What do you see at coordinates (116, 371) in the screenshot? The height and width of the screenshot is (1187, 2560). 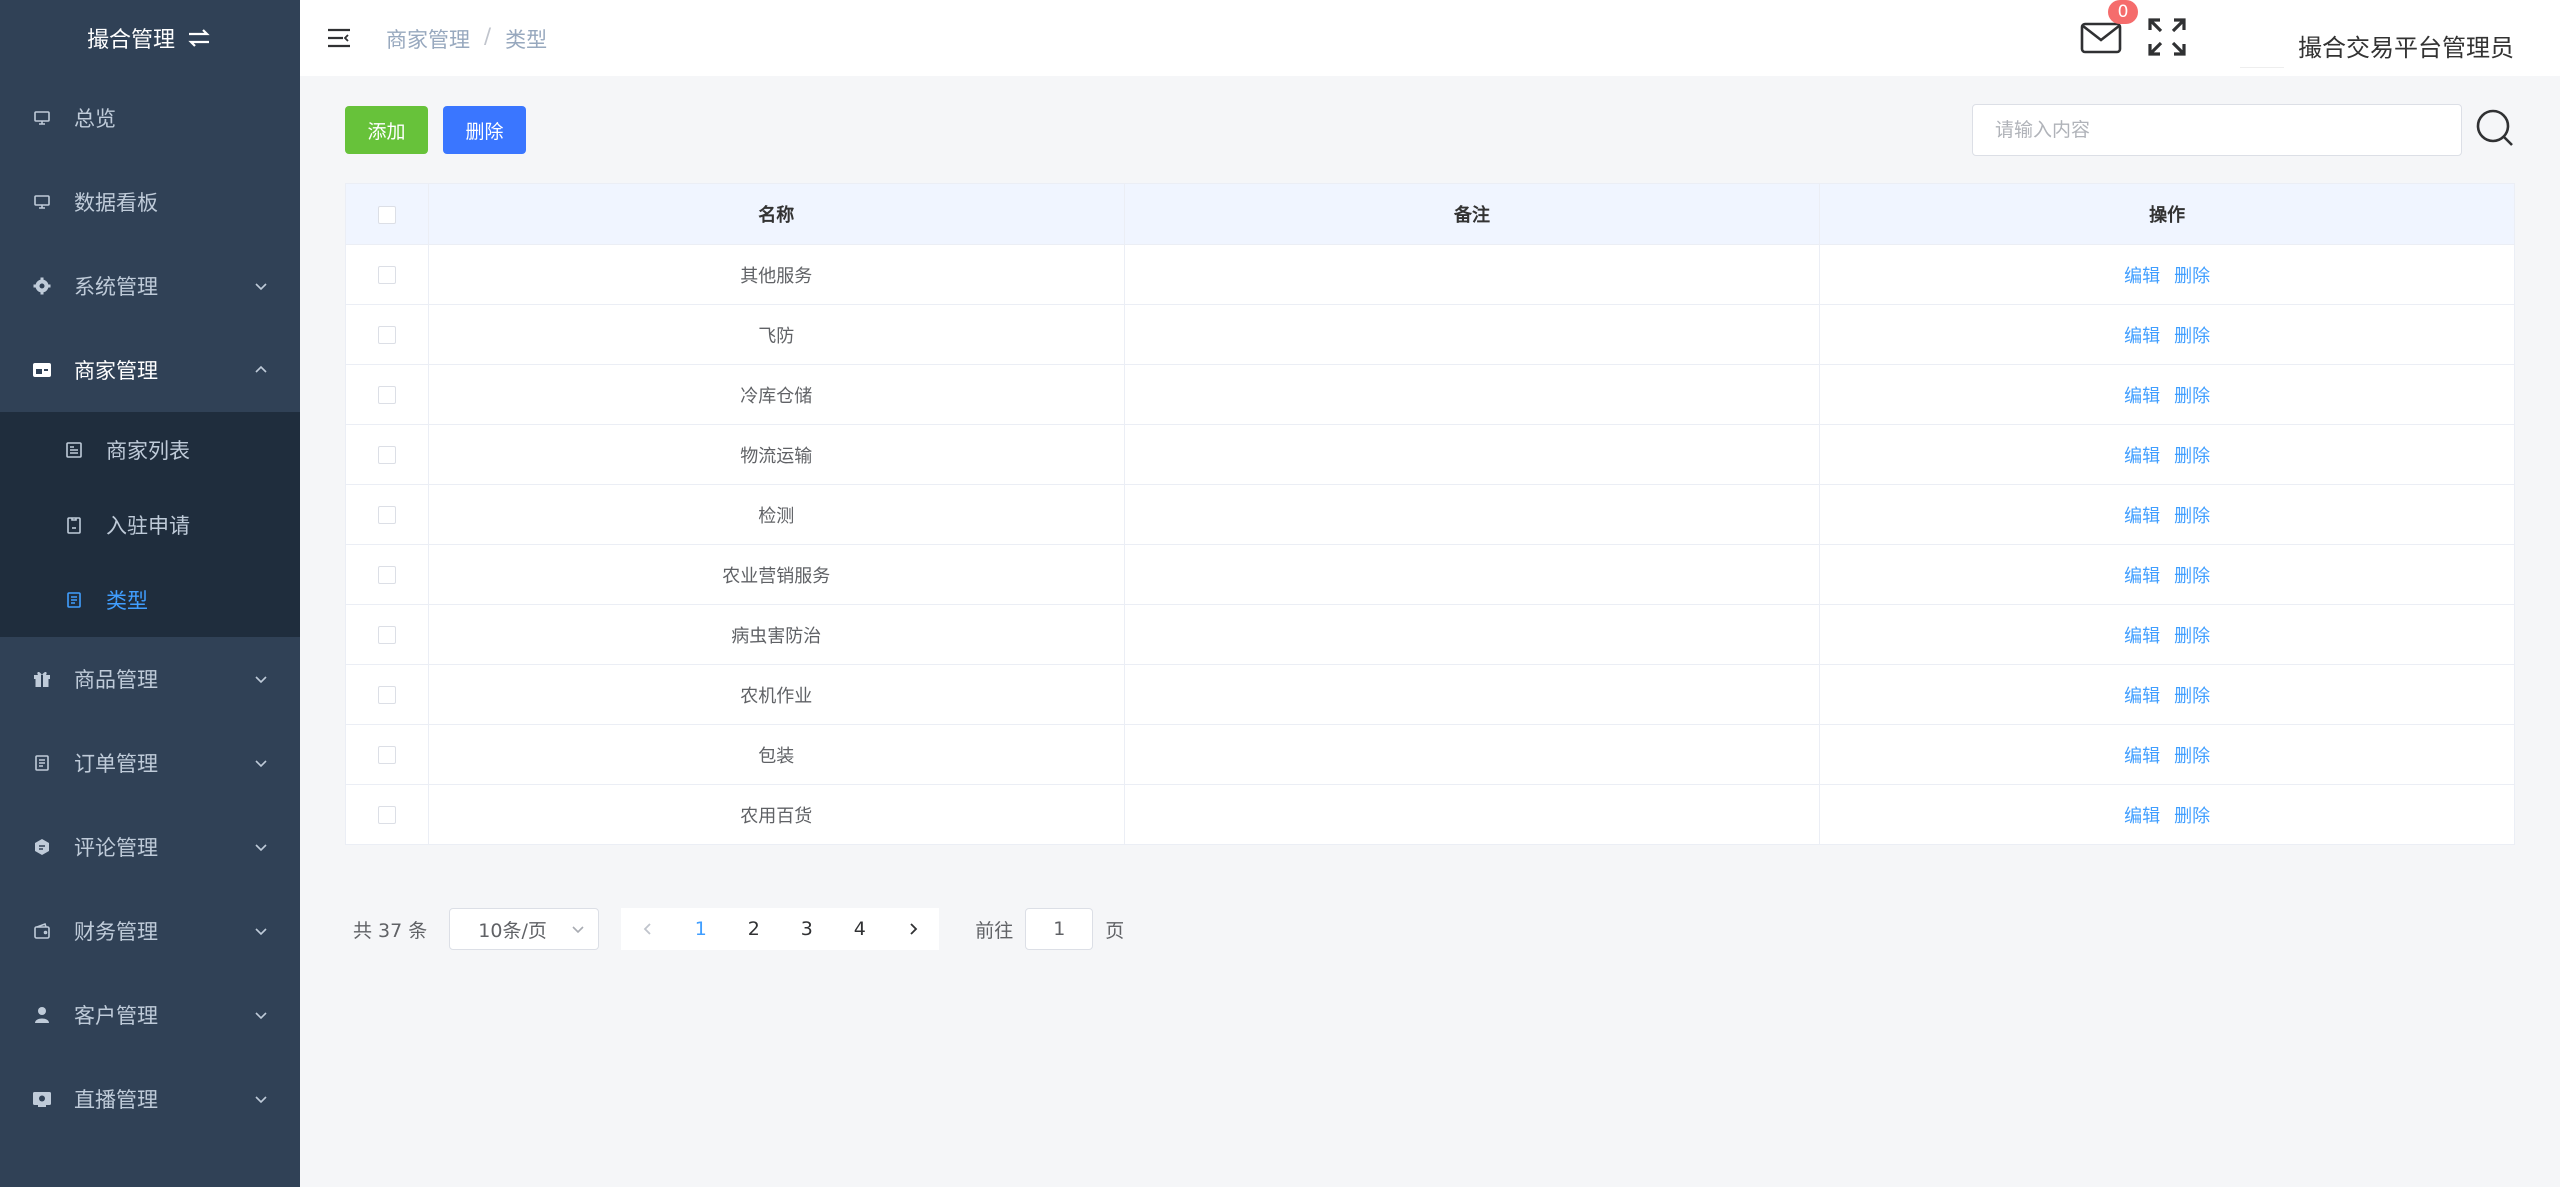 I see `sidebar-item-label: 商家管理` at bounding box center [116, 371].